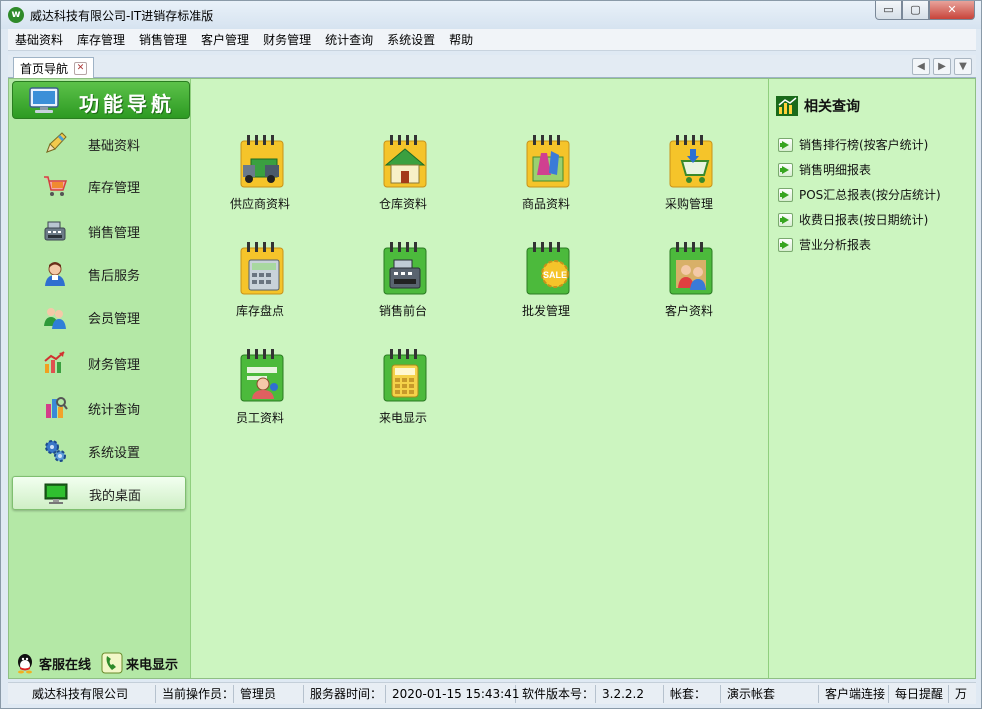 This screenshot has width=982, height=709. Describe the element at coordinates (461, 40) in the screenshot. I see `menu-help: 帮助` at that location.